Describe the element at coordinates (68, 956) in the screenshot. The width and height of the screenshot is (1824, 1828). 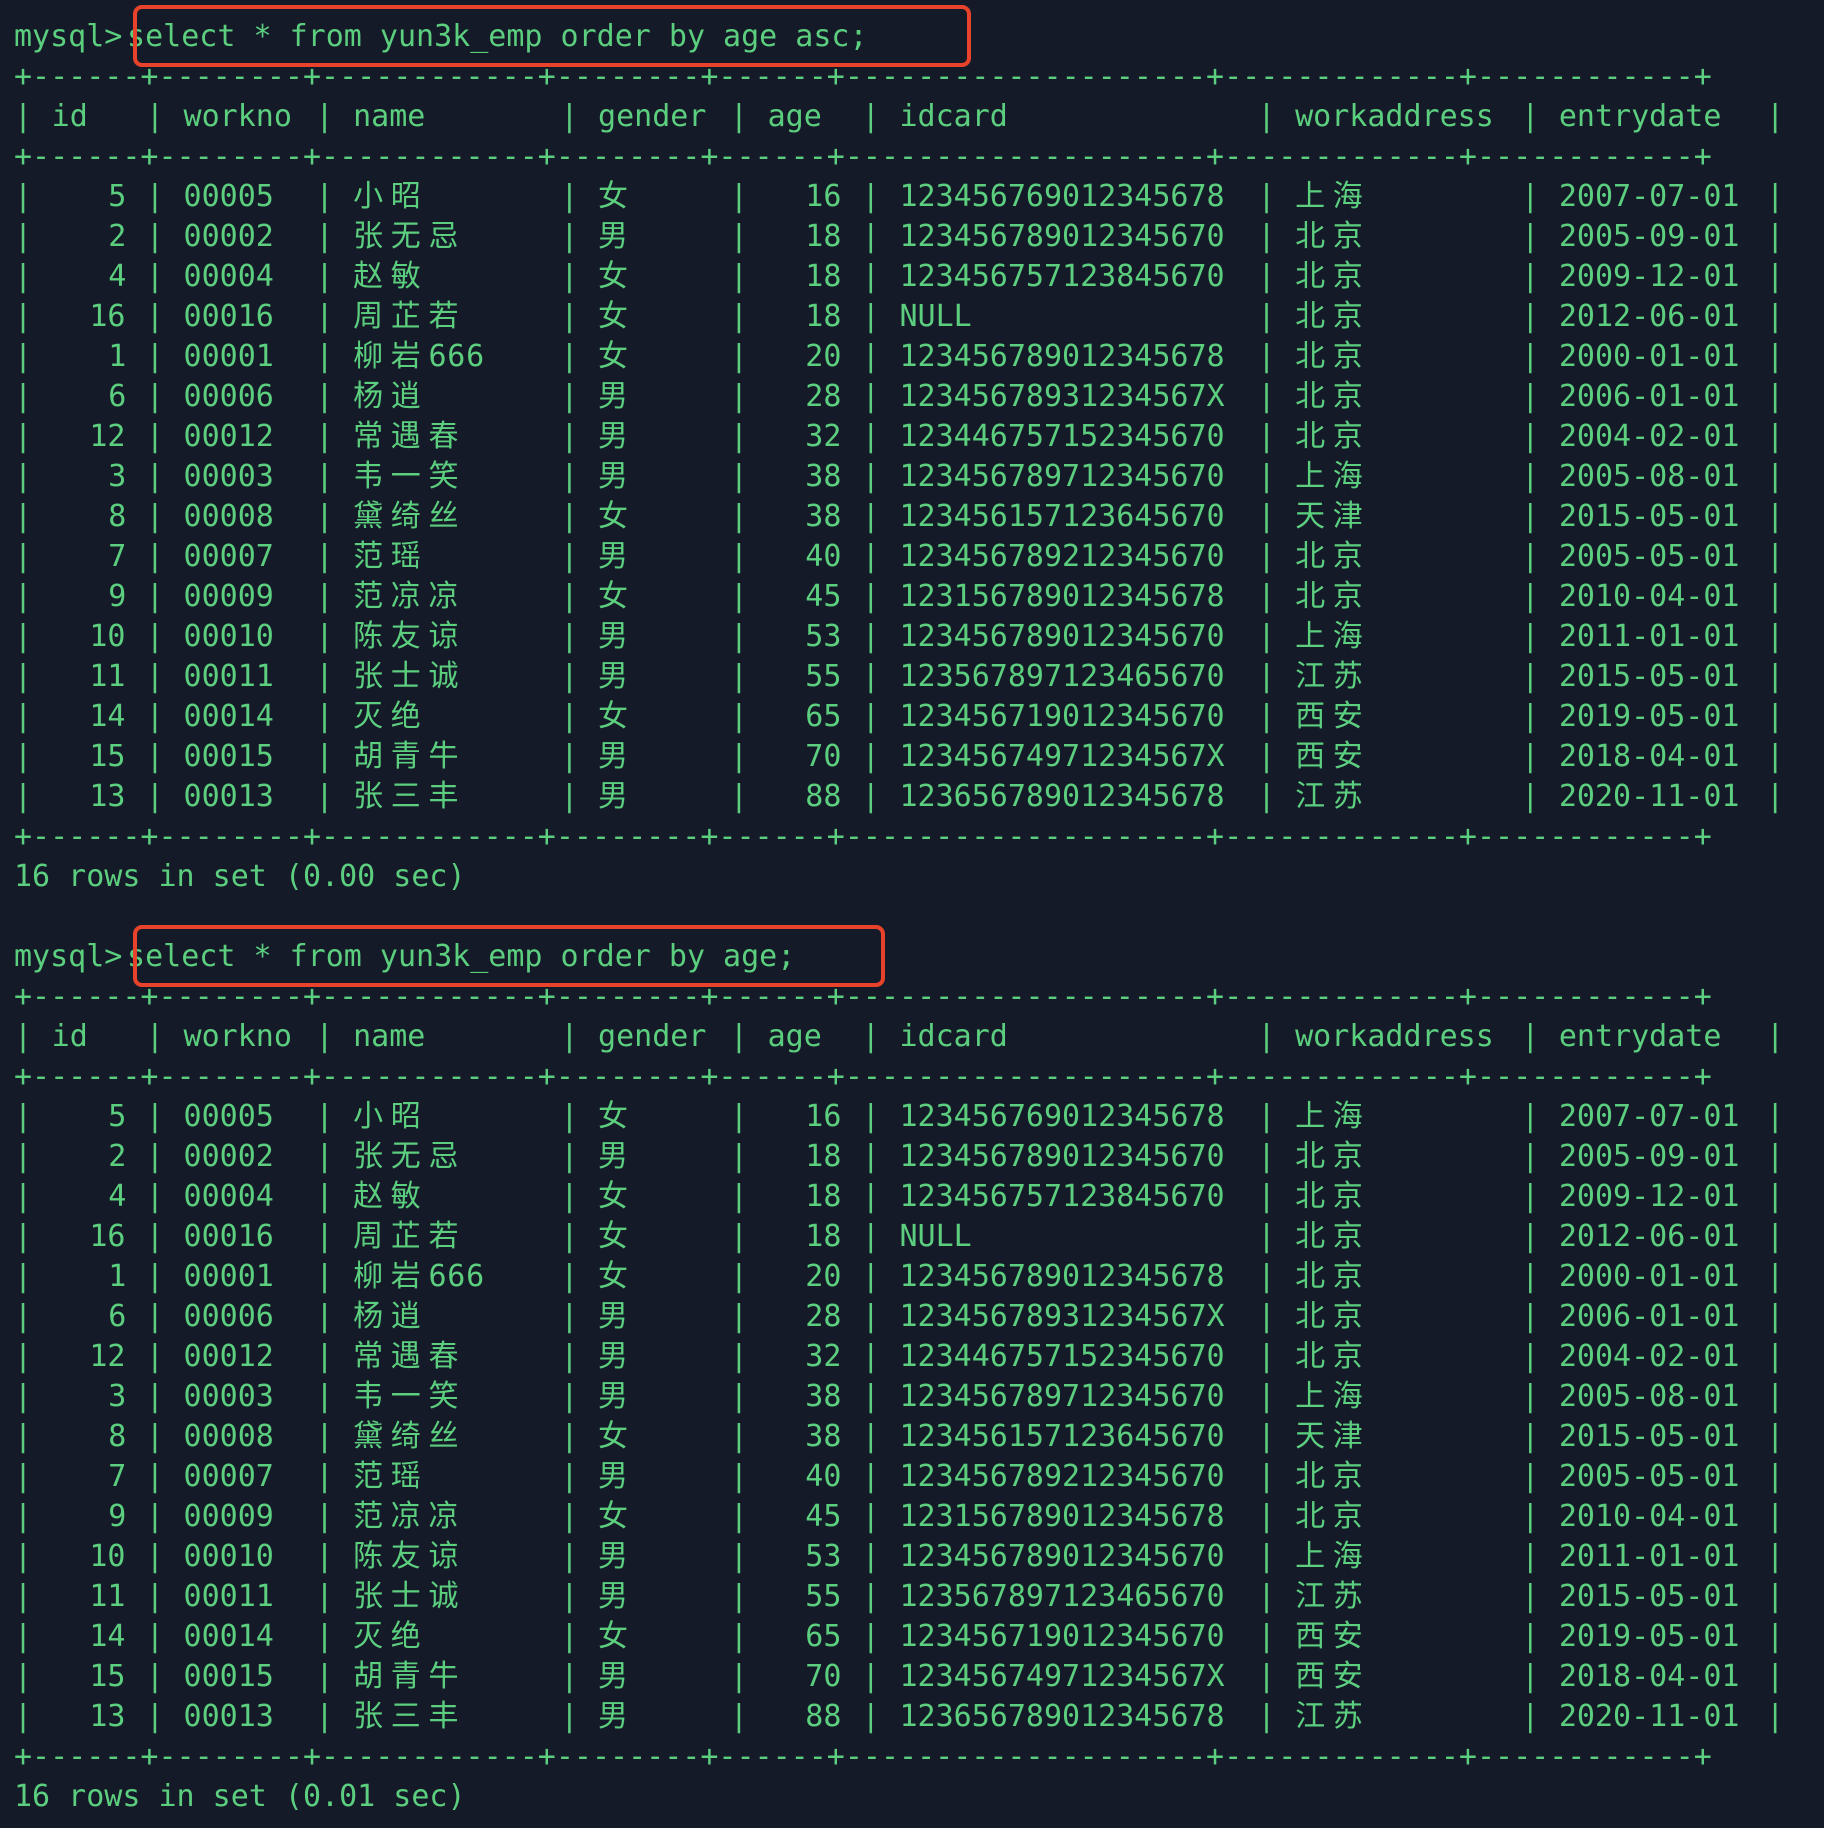
I see `mysql-prompt: mysql>` at that location.